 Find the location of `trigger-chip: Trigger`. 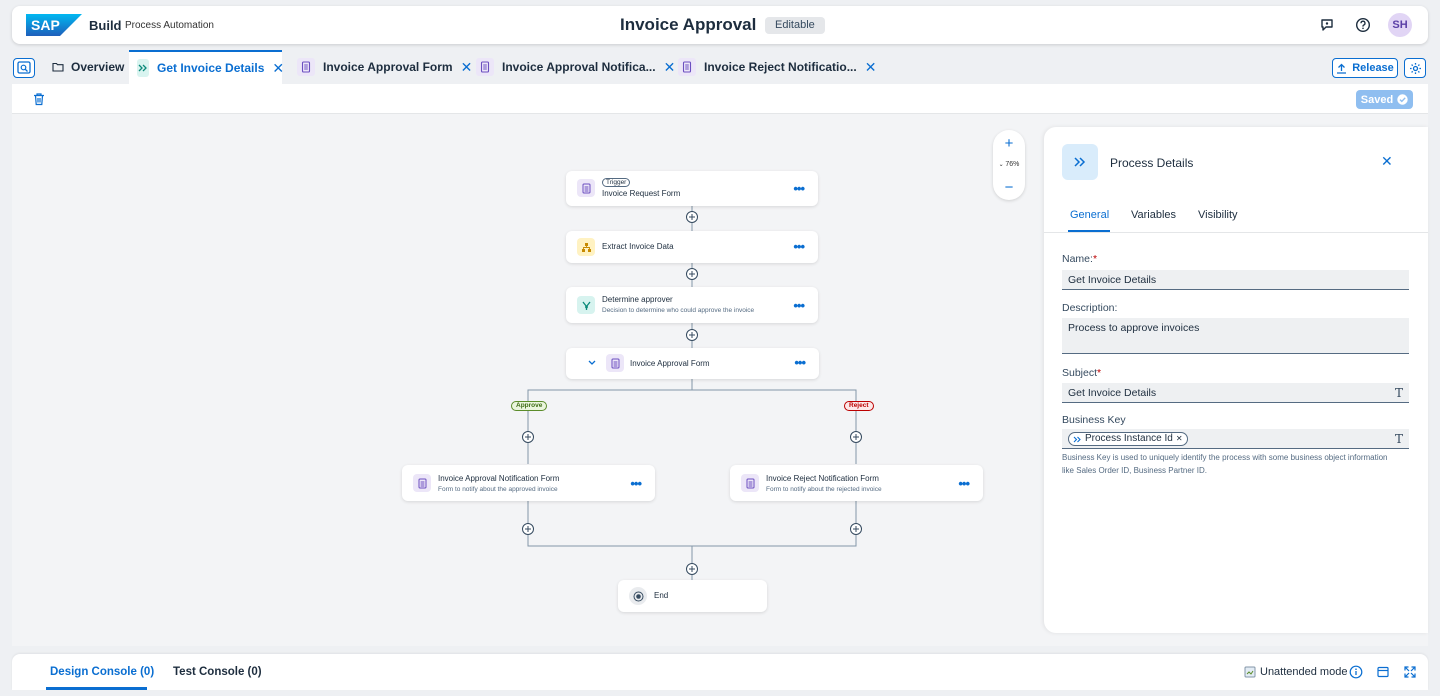

trigger-chip: Trigger is located at coordinates (616, 182).